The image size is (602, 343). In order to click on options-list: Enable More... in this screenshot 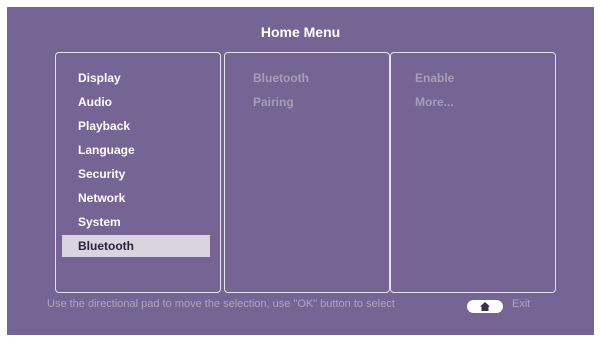, I will do `click(434, 91)`.